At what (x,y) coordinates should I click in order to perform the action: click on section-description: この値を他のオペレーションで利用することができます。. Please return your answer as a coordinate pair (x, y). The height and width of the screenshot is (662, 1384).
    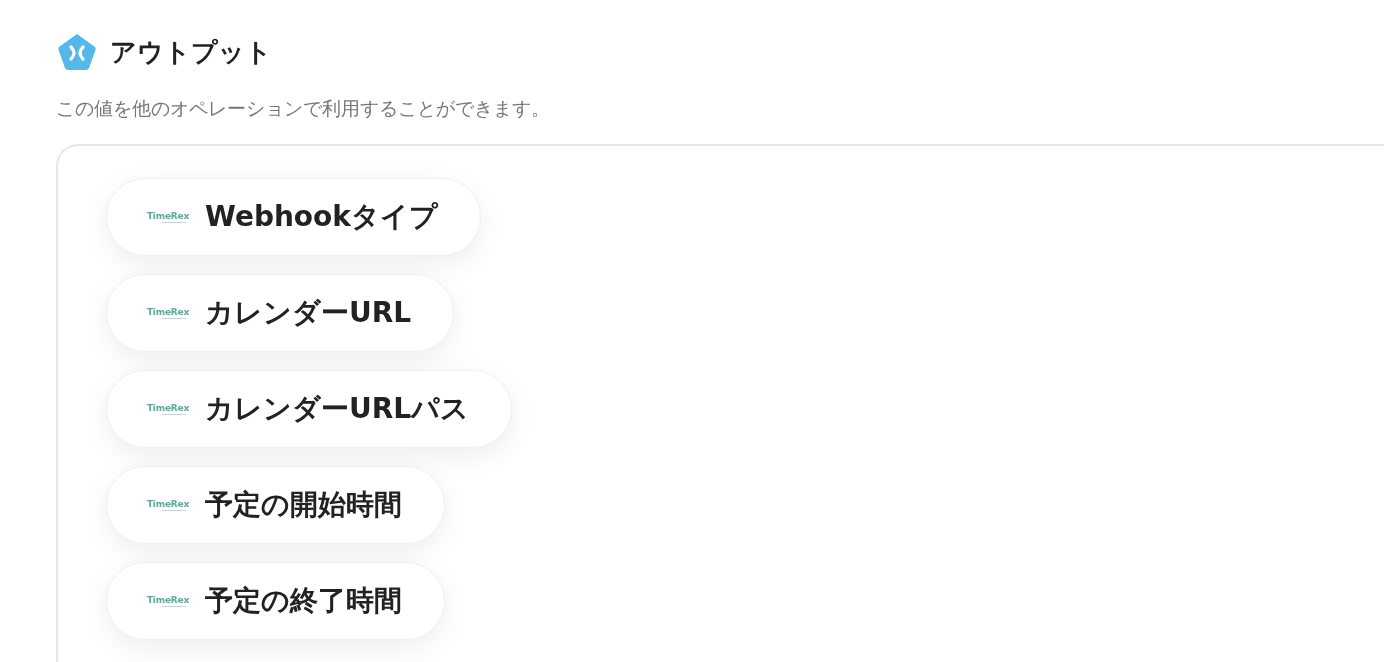
    Looking at the image, I should click on (303, 108).